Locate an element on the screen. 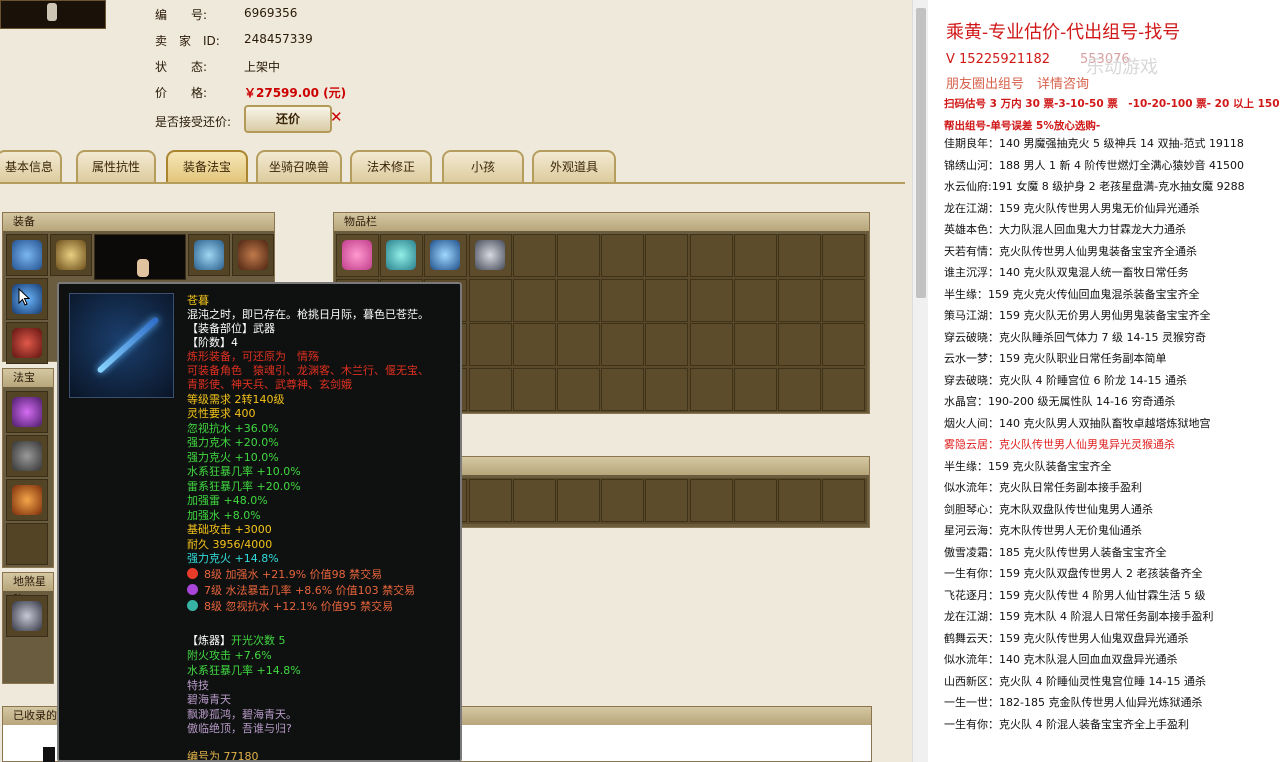  tab-equipment: 装备法宝 is located at coordinates (207, 166).